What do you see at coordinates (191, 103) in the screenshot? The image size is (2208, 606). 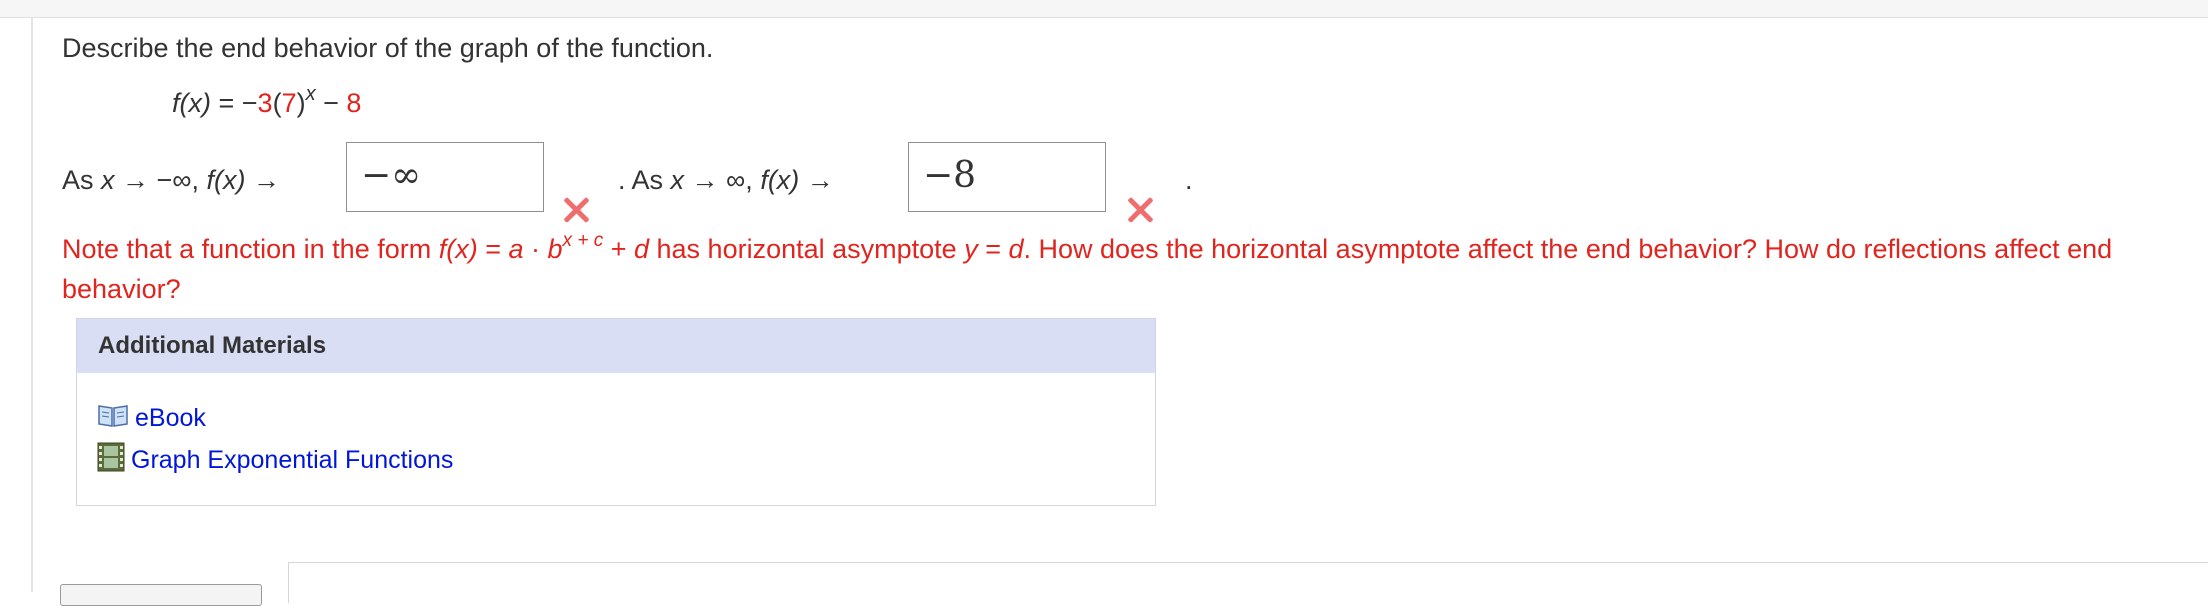 I see `equation-lhs: f(x)` at bounding box center [191, 103].